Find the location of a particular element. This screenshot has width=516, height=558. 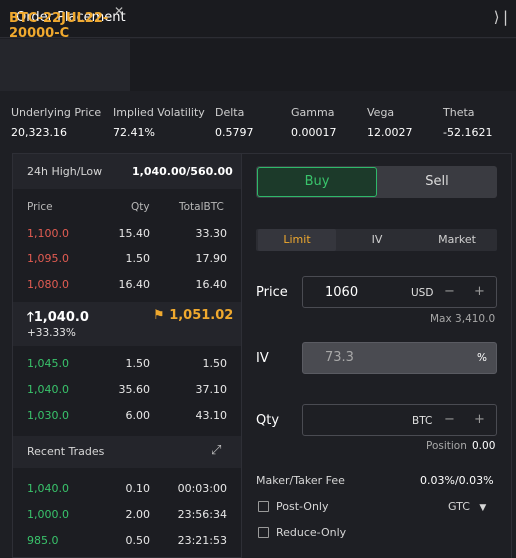

trade-qty: 0.50 is located at coordinates (138, 540).